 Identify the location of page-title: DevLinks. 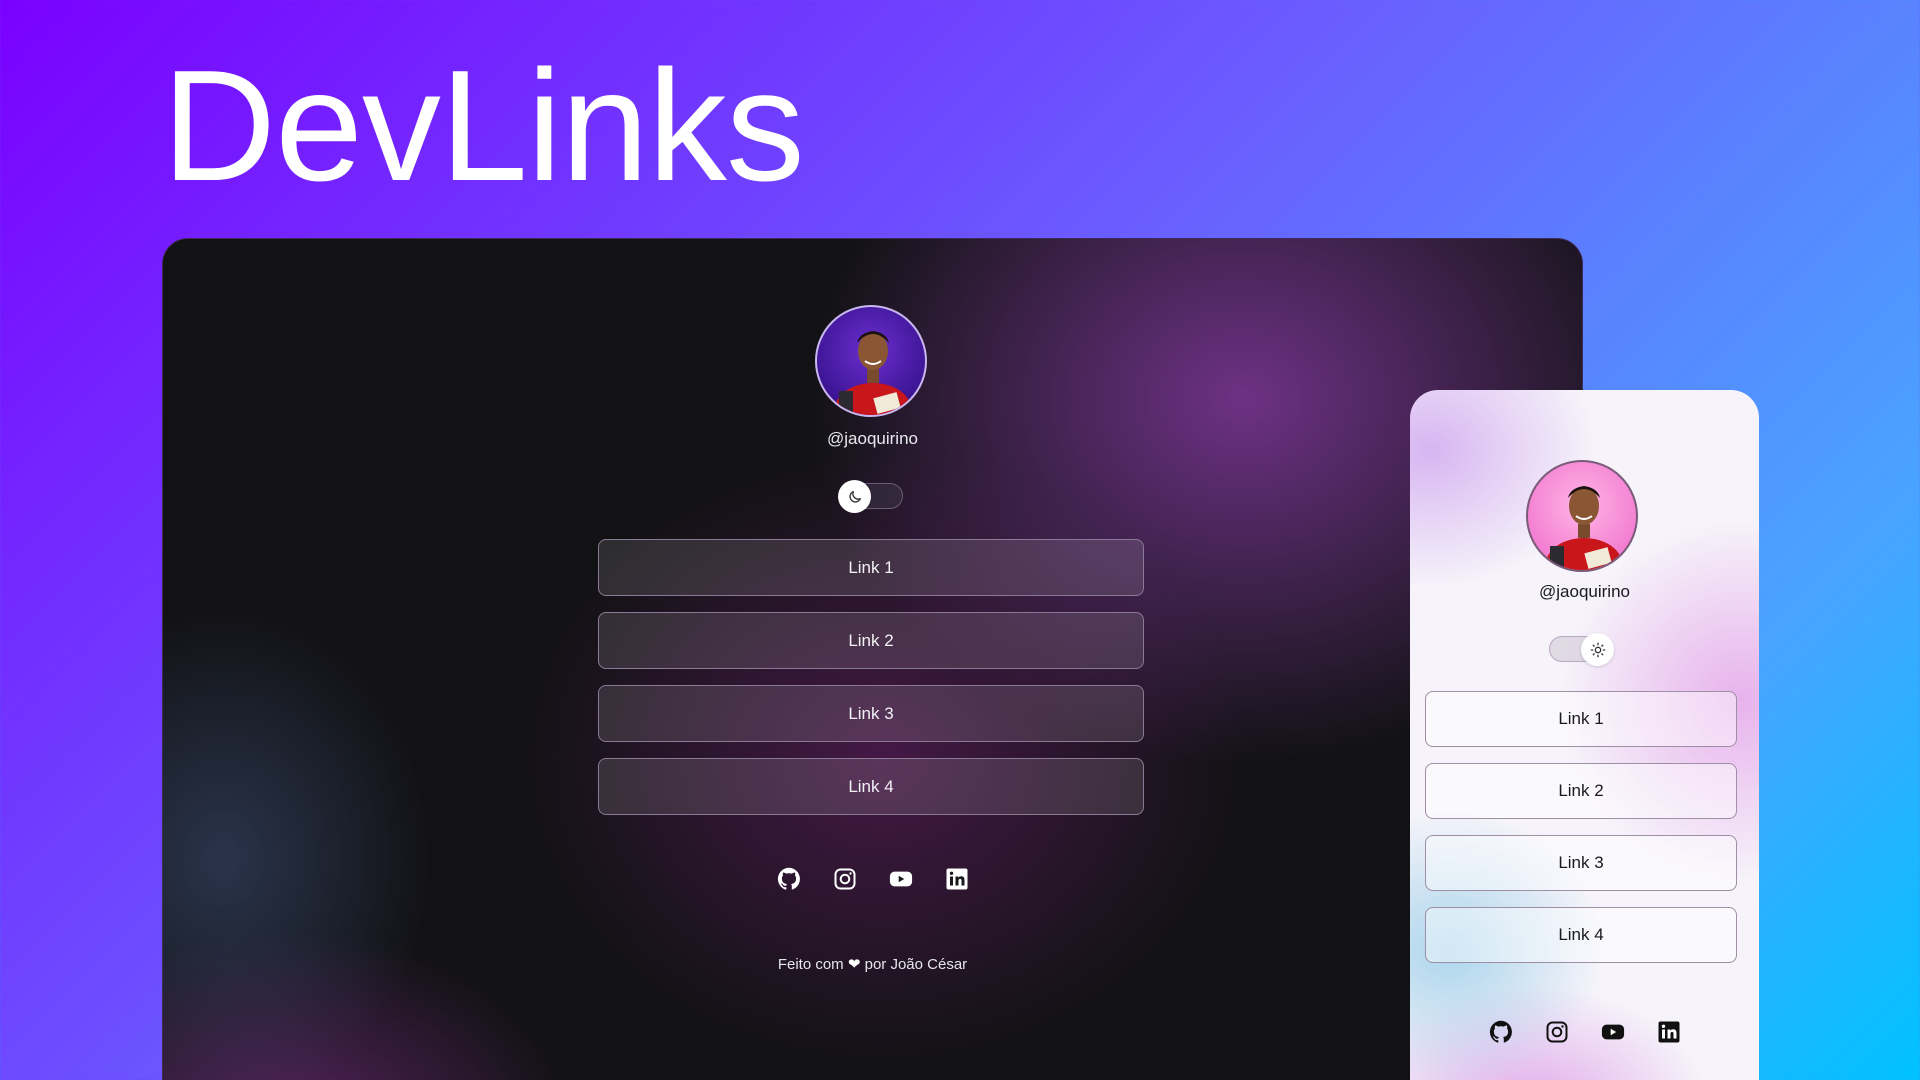
(483, 126).